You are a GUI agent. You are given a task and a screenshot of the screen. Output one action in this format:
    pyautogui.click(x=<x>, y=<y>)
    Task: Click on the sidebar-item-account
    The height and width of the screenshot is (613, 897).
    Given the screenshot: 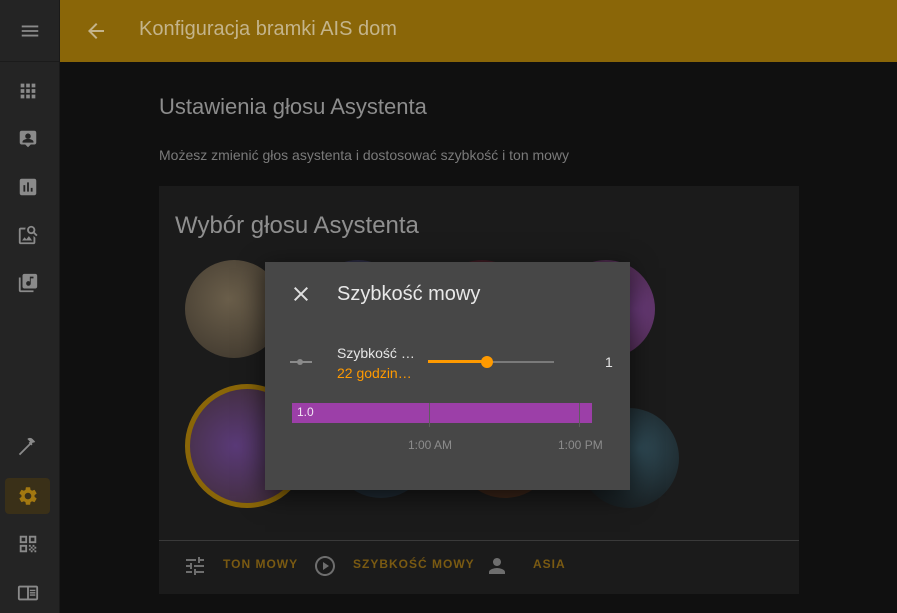 What is the action you would take?
    pyautogui.click(x=27, y=139)
    